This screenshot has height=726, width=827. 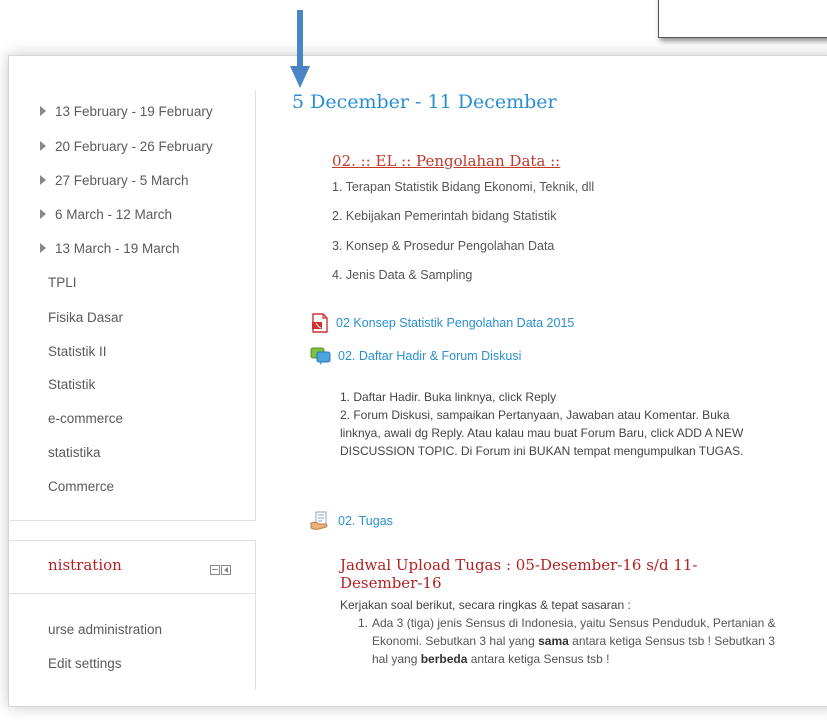 What do you see at coordinates (62, 282) in the screenshot?
I see `nav-course-item: TPLI` at bounding box center [62, 282].